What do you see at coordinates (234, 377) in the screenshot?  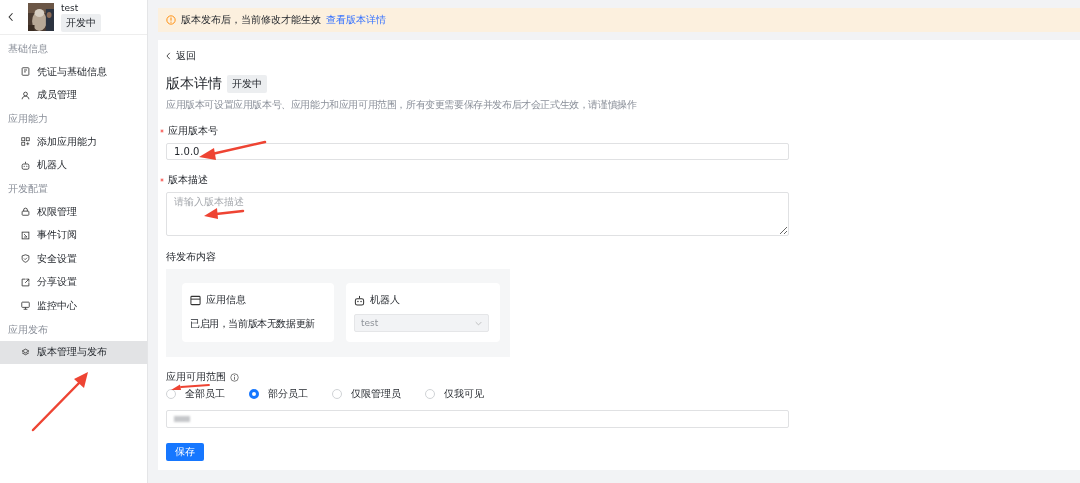 I see `info-icon` at bounding box center [234, 377].